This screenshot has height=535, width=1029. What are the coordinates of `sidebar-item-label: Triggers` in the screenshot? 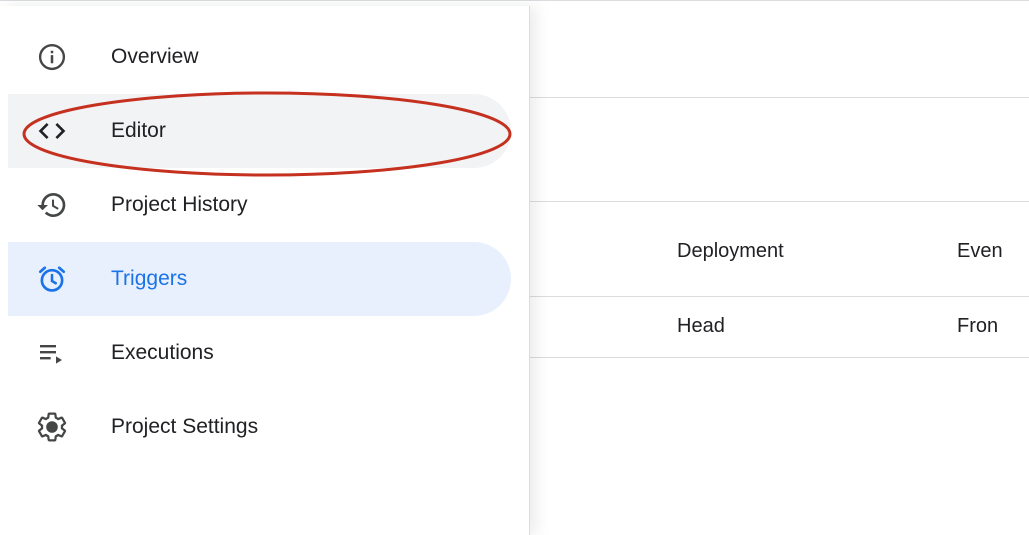 It's located at (149, 278).